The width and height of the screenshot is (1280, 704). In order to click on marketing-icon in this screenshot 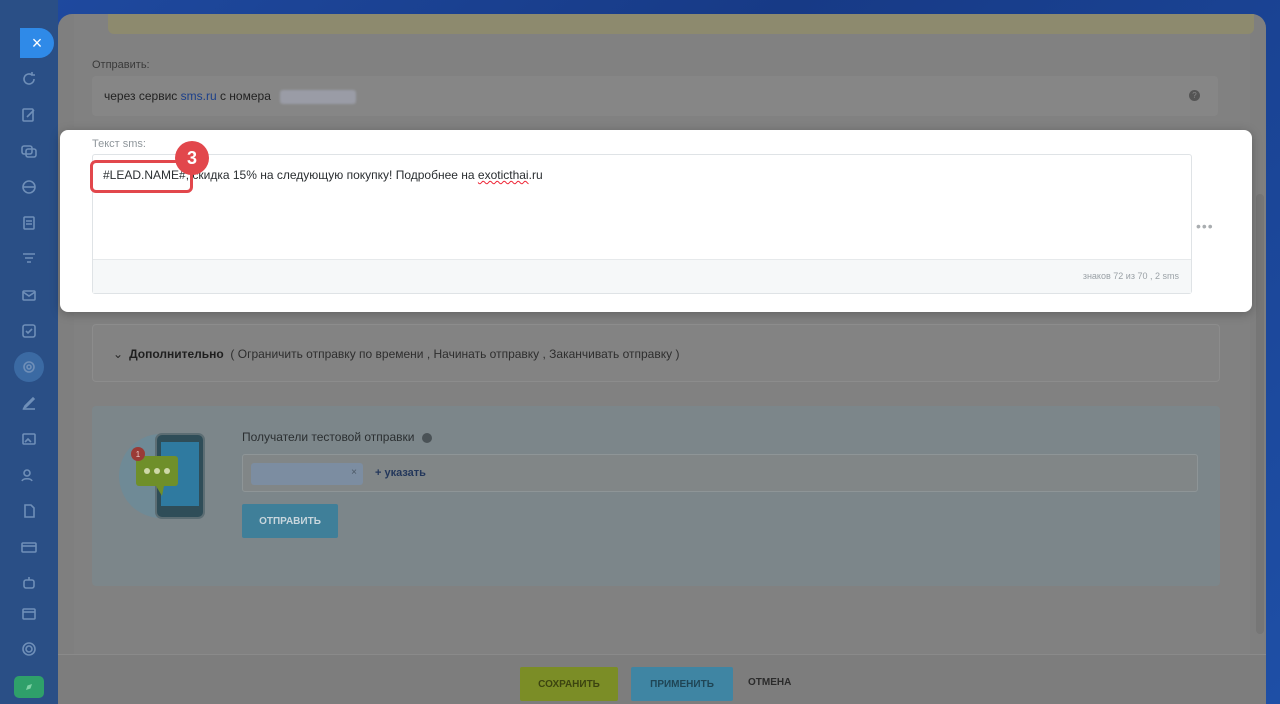, I will do `click(29, 367)`.